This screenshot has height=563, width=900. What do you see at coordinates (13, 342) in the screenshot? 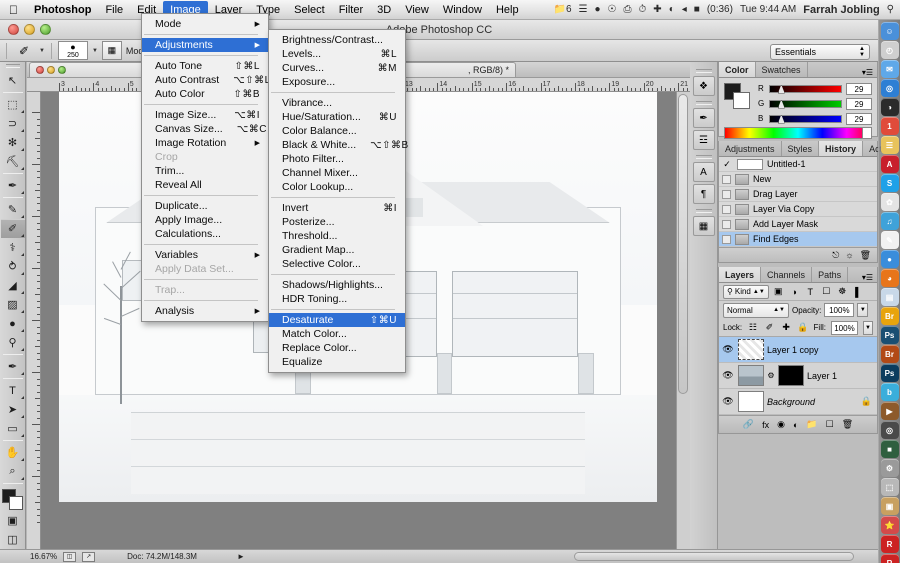
I see `dodge-tool-icon: ⚲` at bounding box center [13, 342].